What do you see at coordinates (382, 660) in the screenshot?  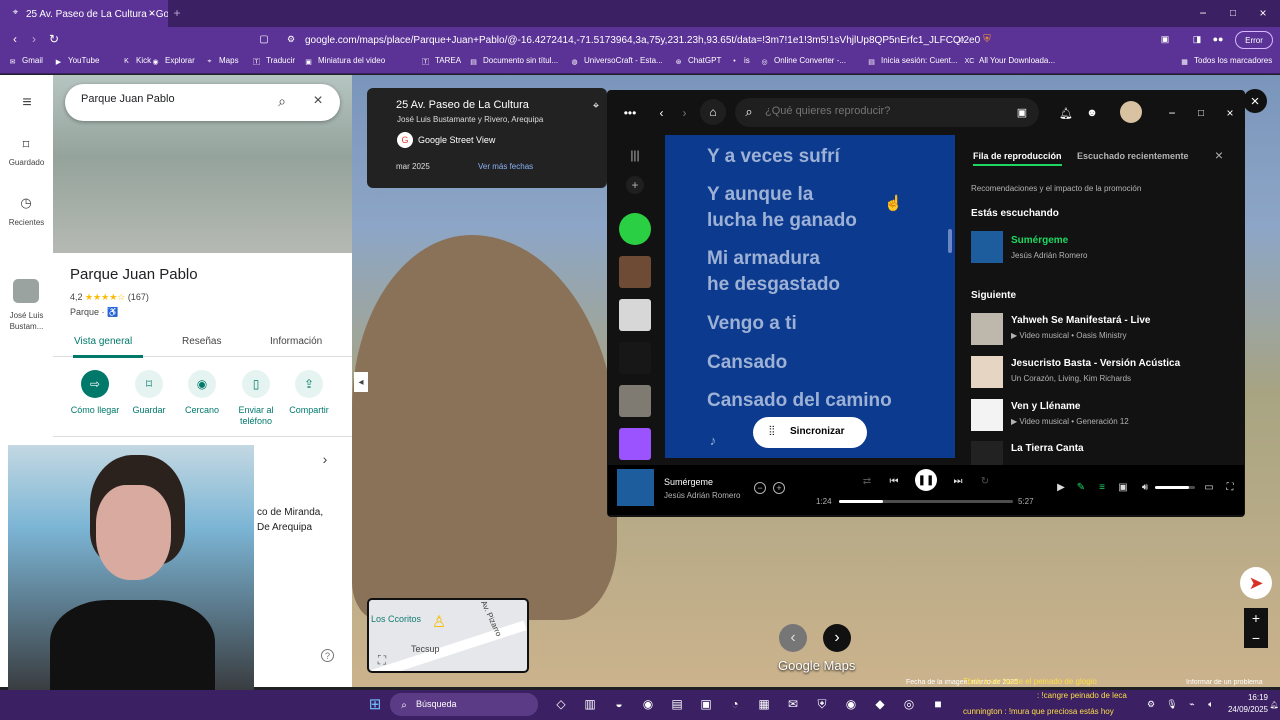 I see `fullscreen-icon: ⛶` at bounding box center [382, 660].